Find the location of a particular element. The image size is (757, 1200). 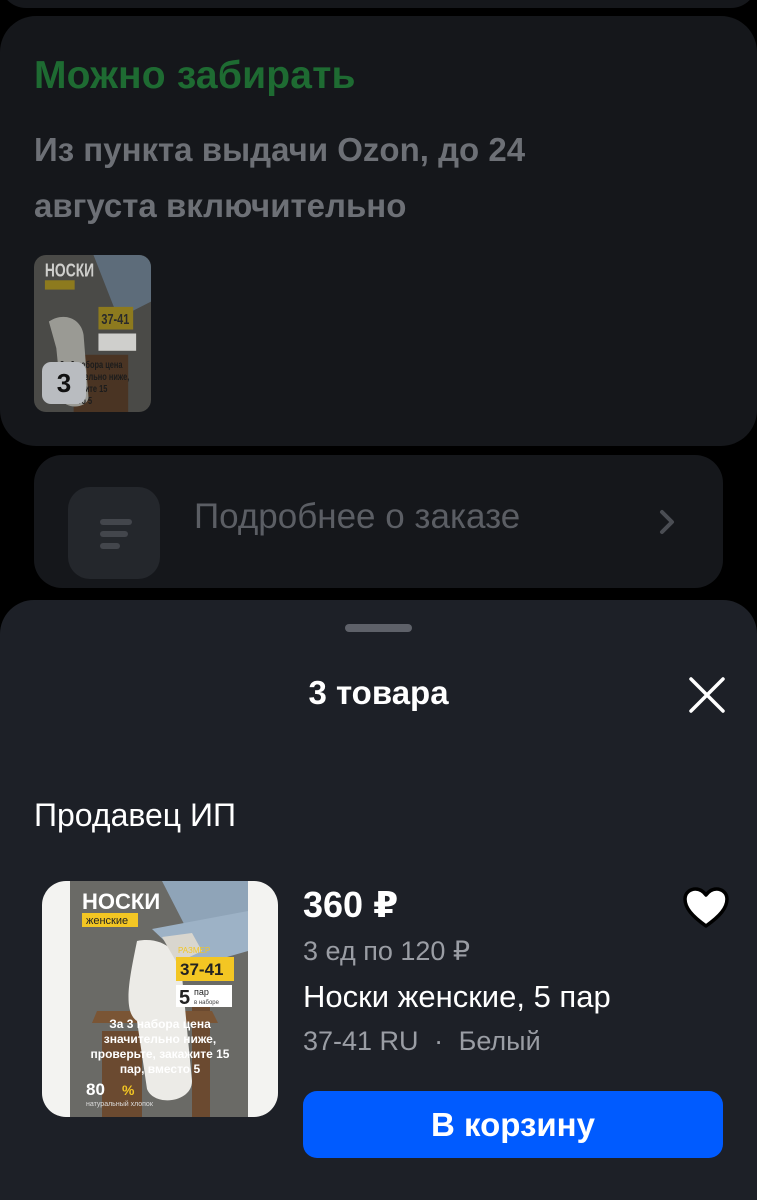

pickup-status-title: Можно забирать is located at coordinates (195, 75).